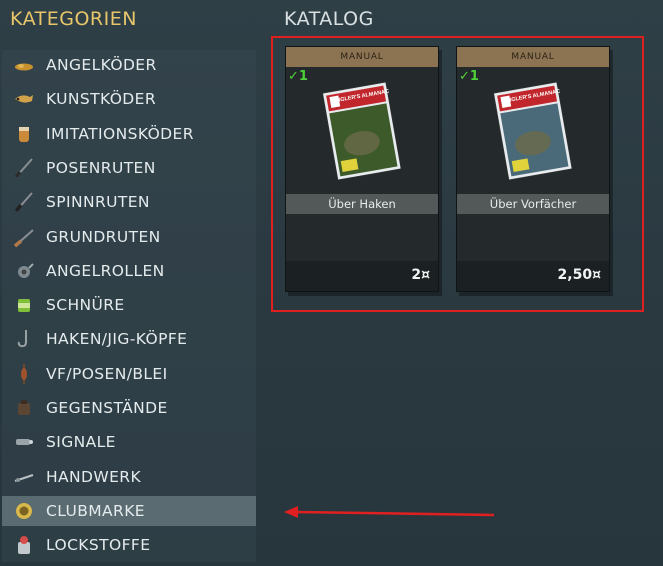 The height and width of the screenshot is (566, 663). I want to click on category-item: ANGELROLLEN, so click(129, 271).